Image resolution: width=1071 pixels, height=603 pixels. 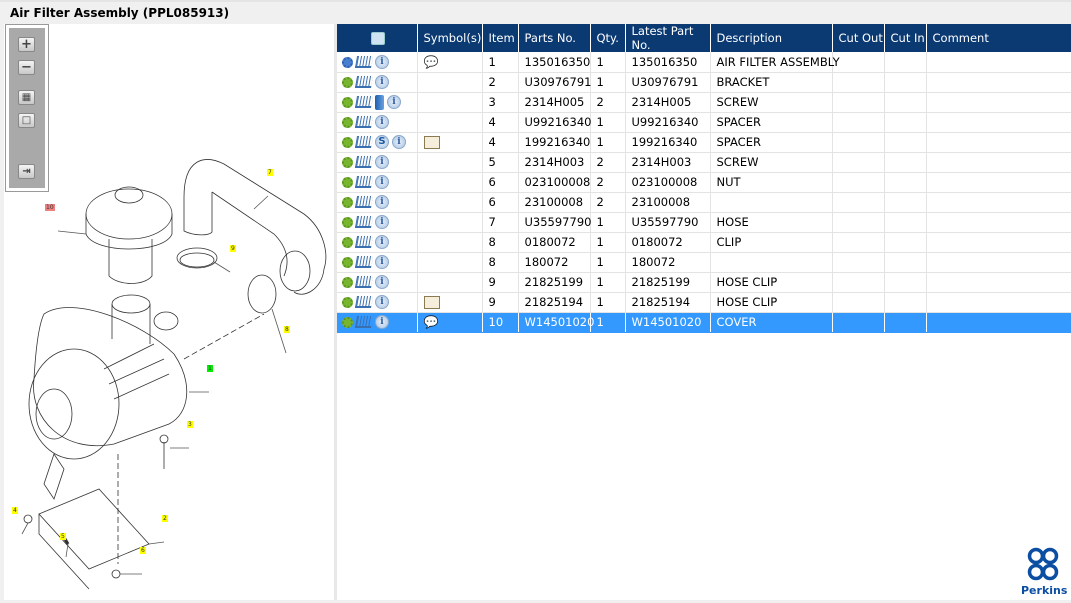 I want to click on zoom-in-button: +, so click(x=26, y=44).